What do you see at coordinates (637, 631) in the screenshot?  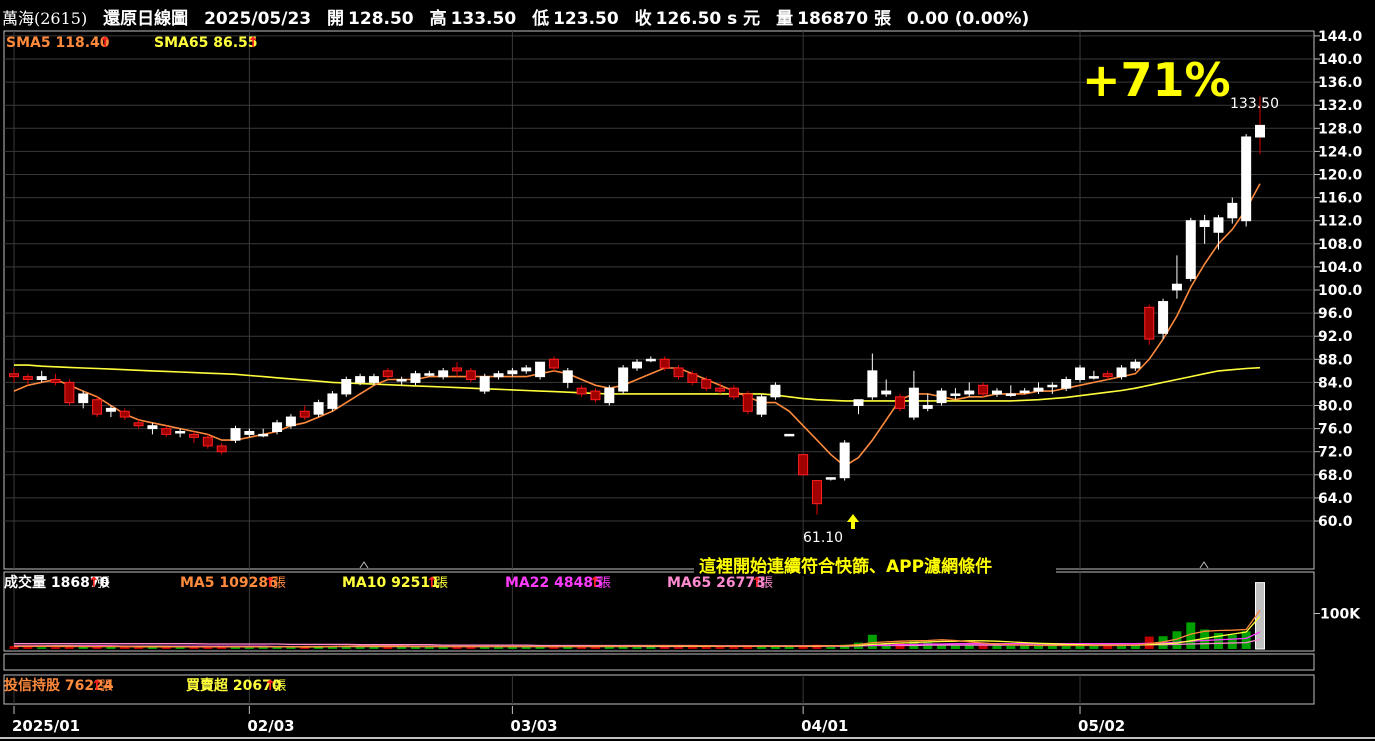 I see `volume-ma10-line` at bounding box center [637, 631].